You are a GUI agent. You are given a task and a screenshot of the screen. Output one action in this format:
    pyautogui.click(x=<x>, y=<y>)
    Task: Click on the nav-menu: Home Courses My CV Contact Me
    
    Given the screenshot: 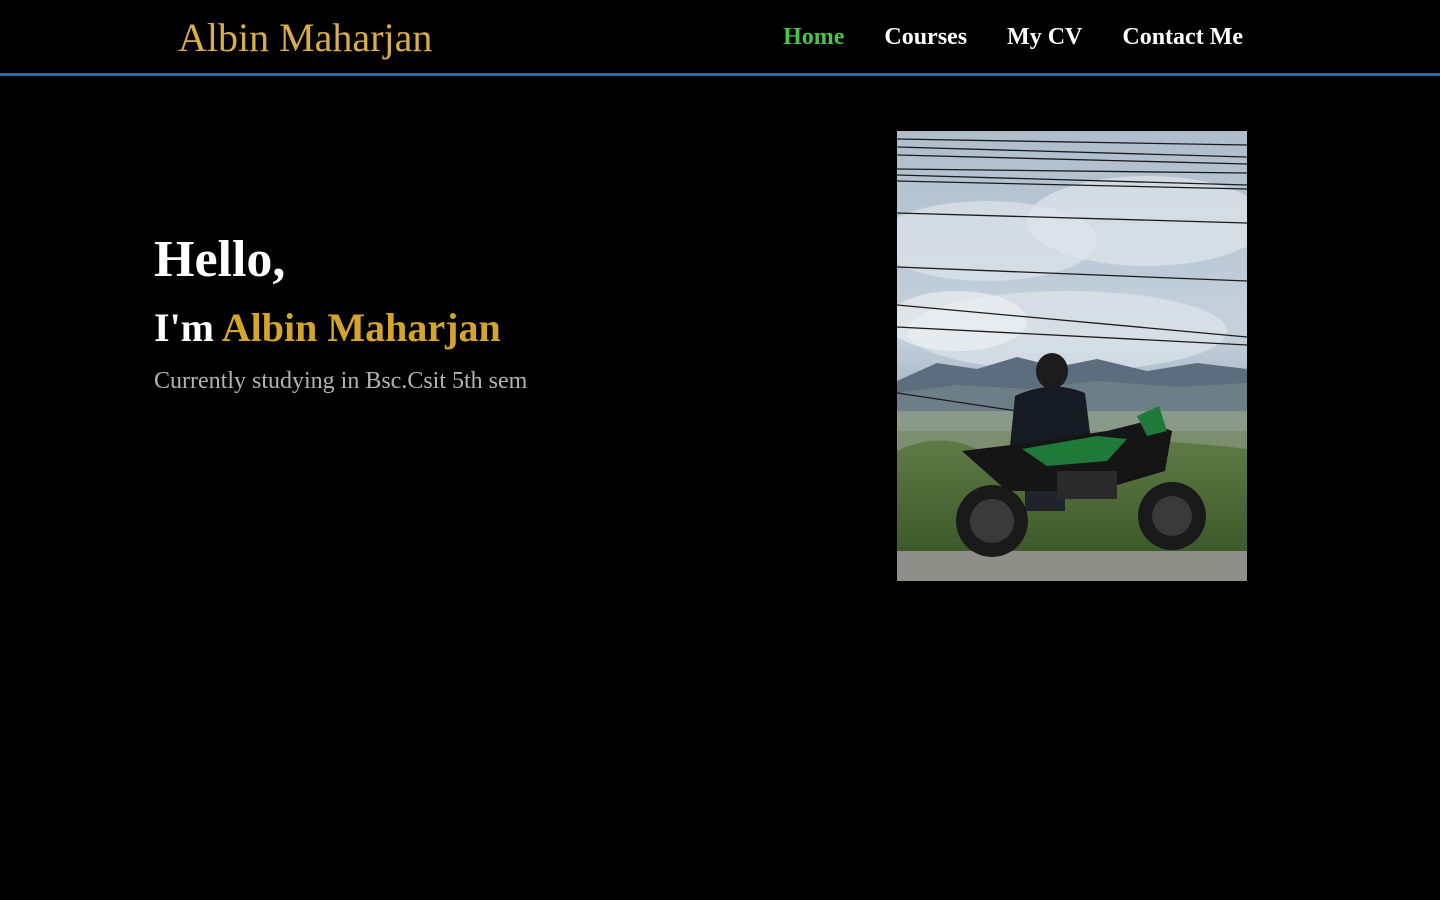 What is the action you would take?
    pyautogui.click(x=1013, y=37)
    